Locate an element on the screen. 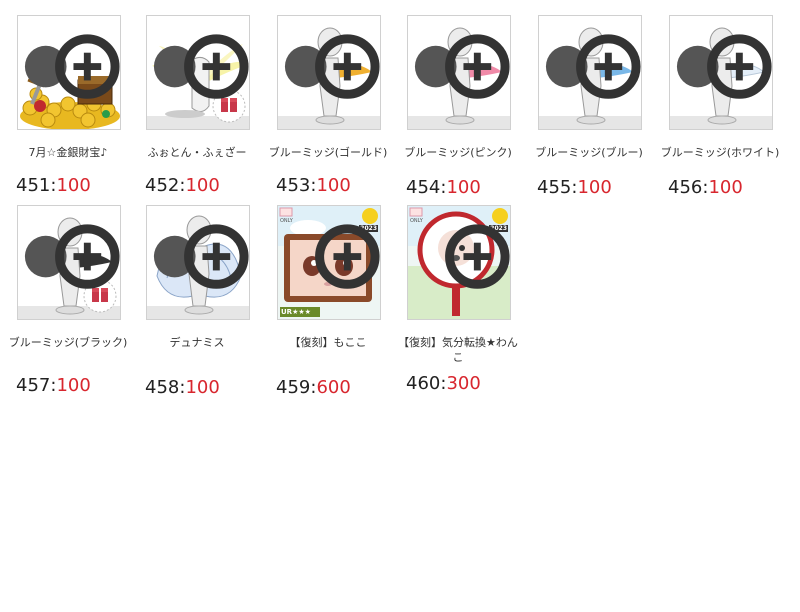 This screenshot has height=612, width=800. item-name: 7月☆金銀財宝♪ is located at coordinates (68, 152).